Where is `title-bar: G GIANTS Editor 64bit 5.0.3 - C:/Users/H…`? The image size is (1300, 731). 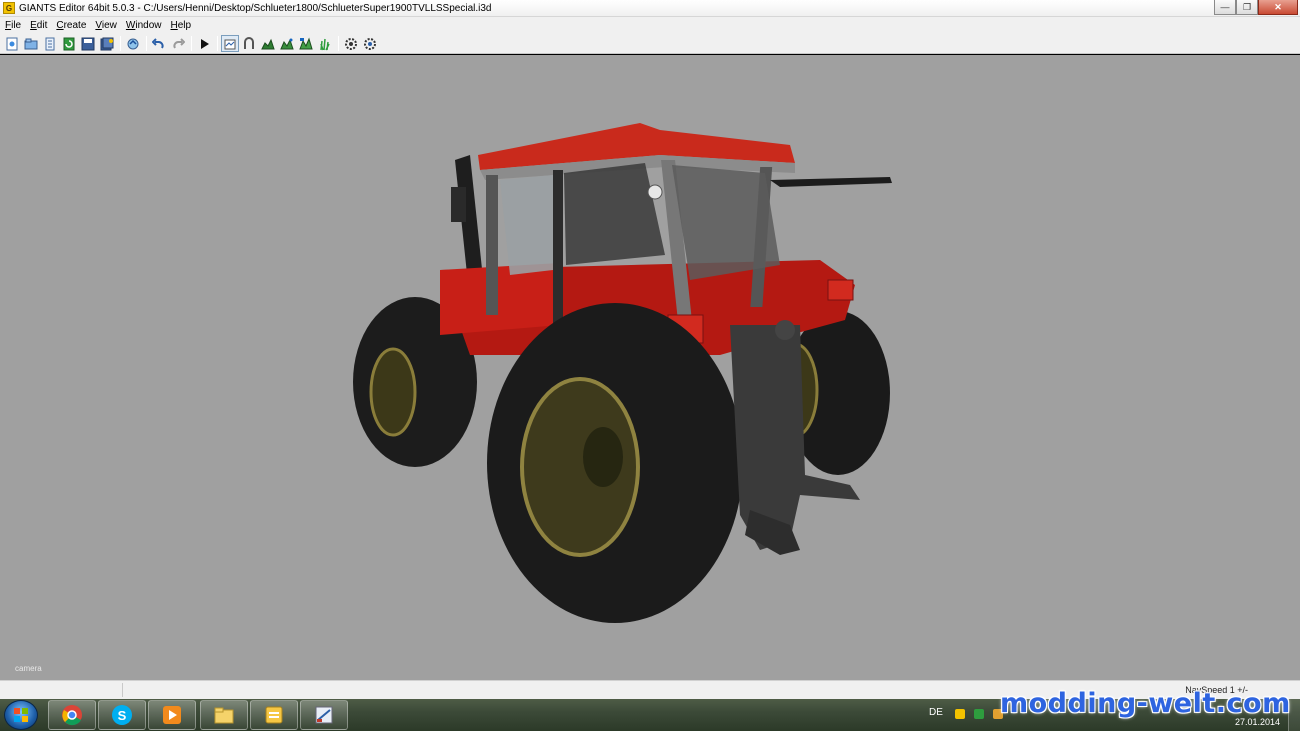
title-bar: G GIANTS Editor 64bit 5.0.3 - C:/Users/H… is located at coordinates (650, 8).